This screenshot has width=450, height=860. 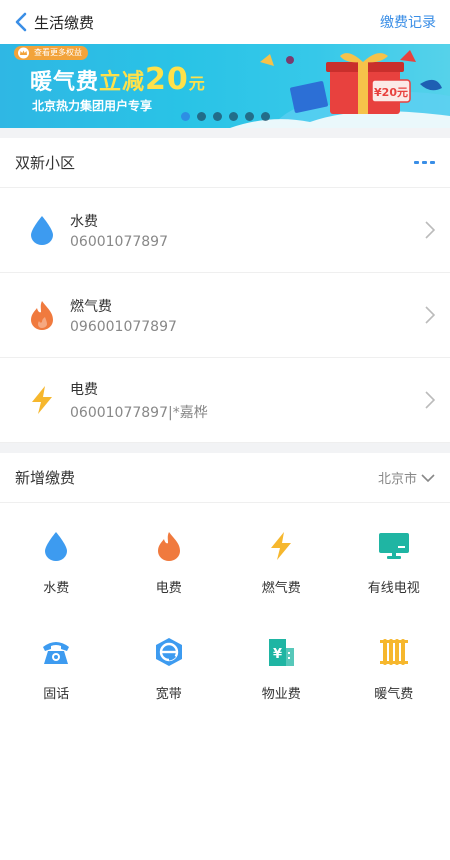 I want to click on payment-type-label: 有线电视, so click(x=393, y=588).